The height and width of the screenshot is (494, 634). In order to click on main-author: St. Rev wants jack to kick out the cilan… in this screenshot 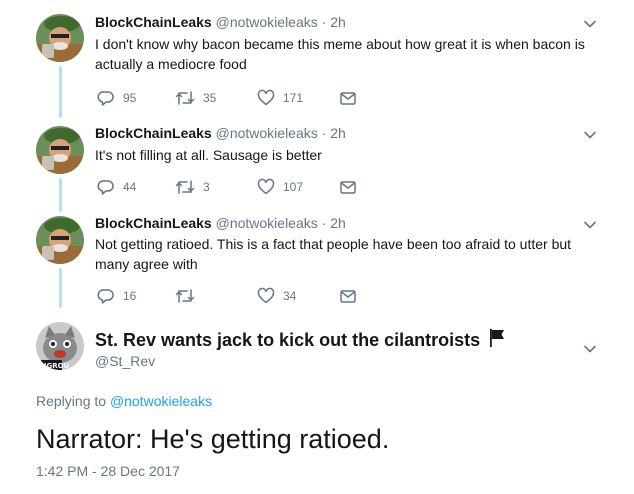, I will do `click(300, 339)`.